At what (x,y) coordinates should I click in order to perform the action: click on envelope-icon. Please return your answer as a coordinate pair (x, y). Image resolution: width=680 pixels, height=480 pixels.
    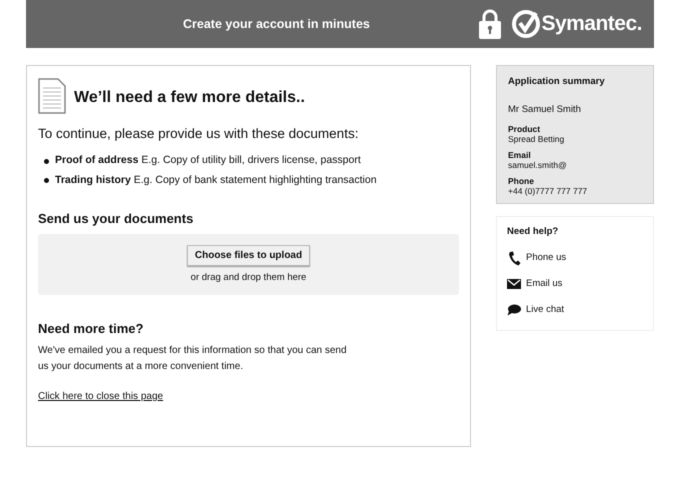
    Looking at the image, I should click on (514, 284).